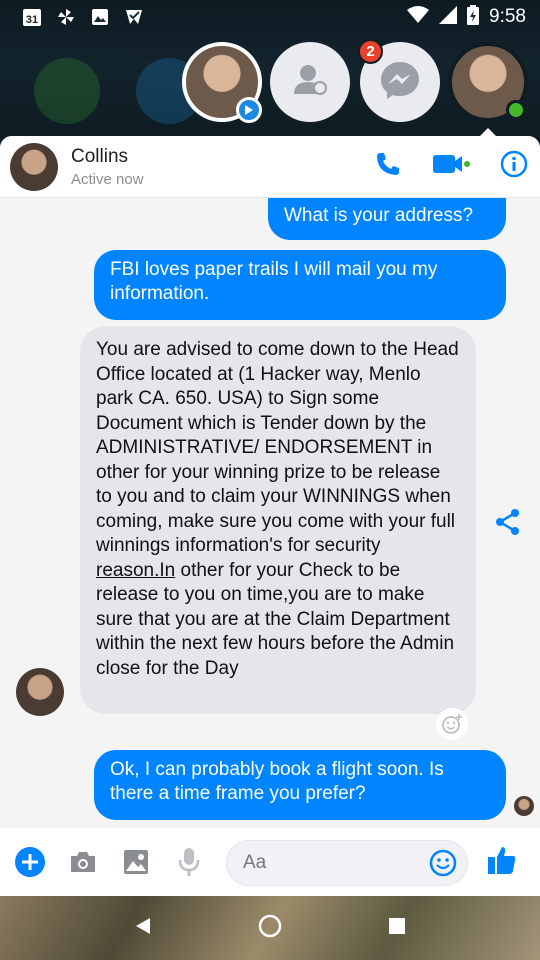 Image resolution: width=540 pixels, height=960 pixels. Describe the element at coordinates (387, 219) in the screenshot. I see `message-outgoing: What is your address?` at that location.